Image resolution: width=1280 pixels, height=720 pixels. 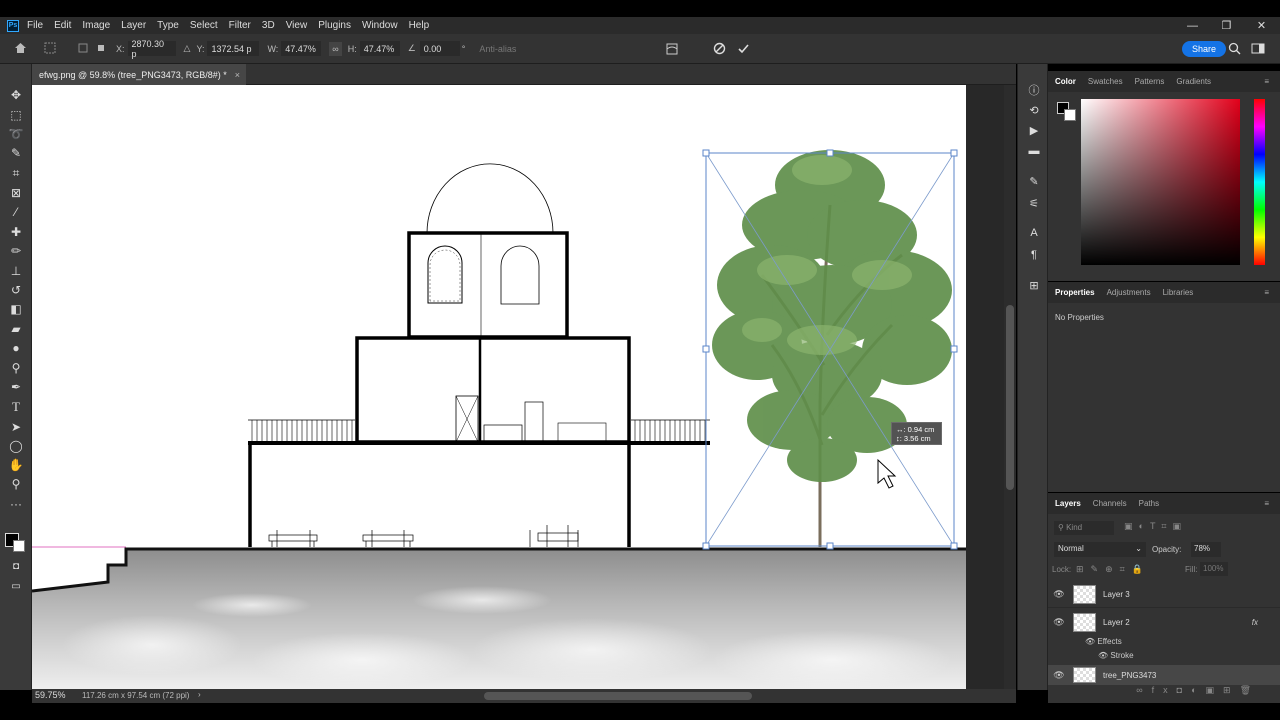 I want to click on stroke-eye-icon: 👁, so click(x=1104, y=655).